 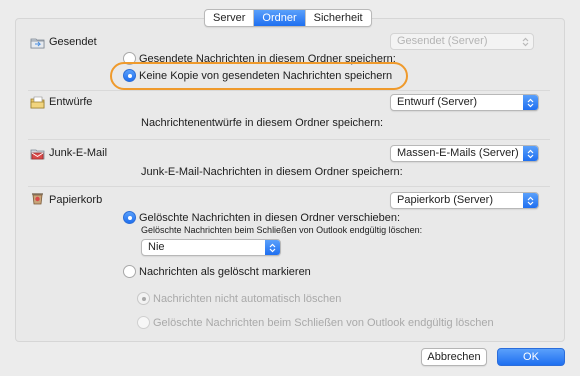 What do you see at coordinates (442, 41) in the screenshot?
I see `sent-folder-popup-value: Gesendet (Server)` at bounding box center [442, 41].